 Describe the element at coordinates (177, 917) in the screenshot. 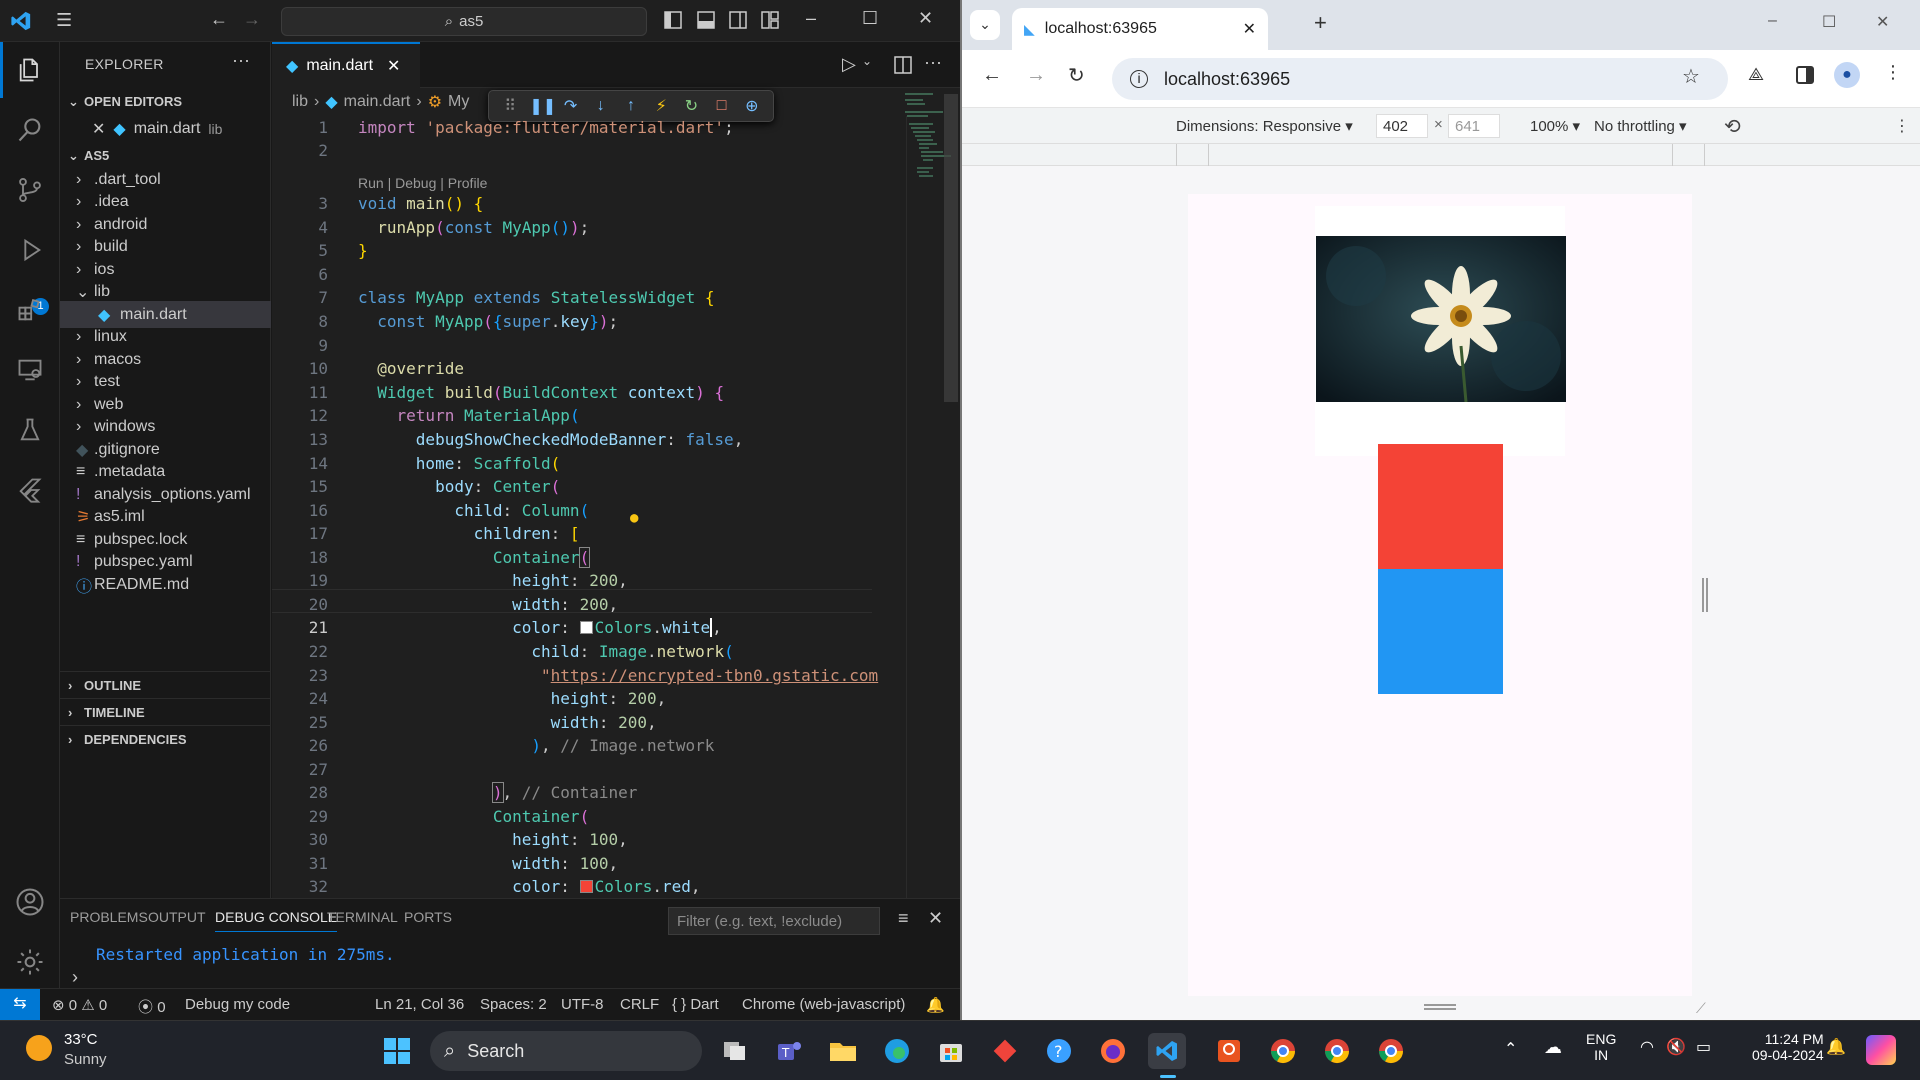

I see `tab-output: OUTPUT` at that location.